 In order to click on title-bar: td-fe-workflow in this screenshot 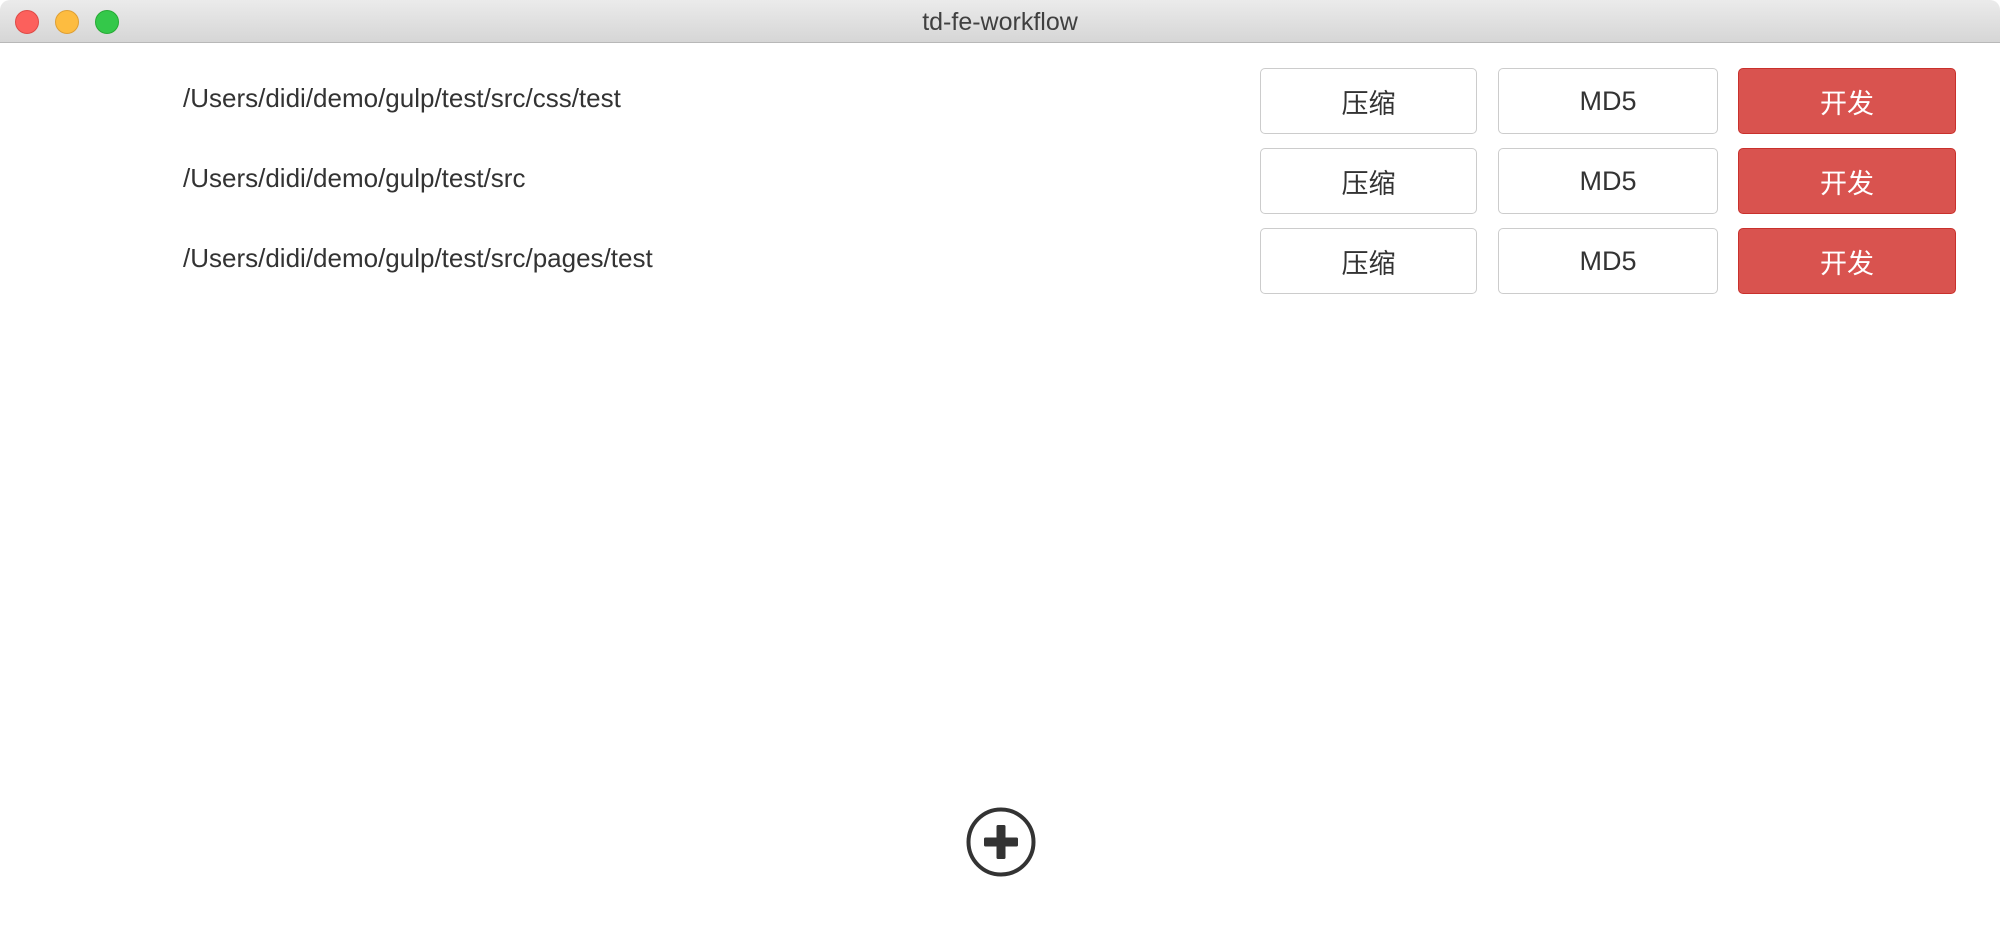, I will do `click(1000, 21)`.